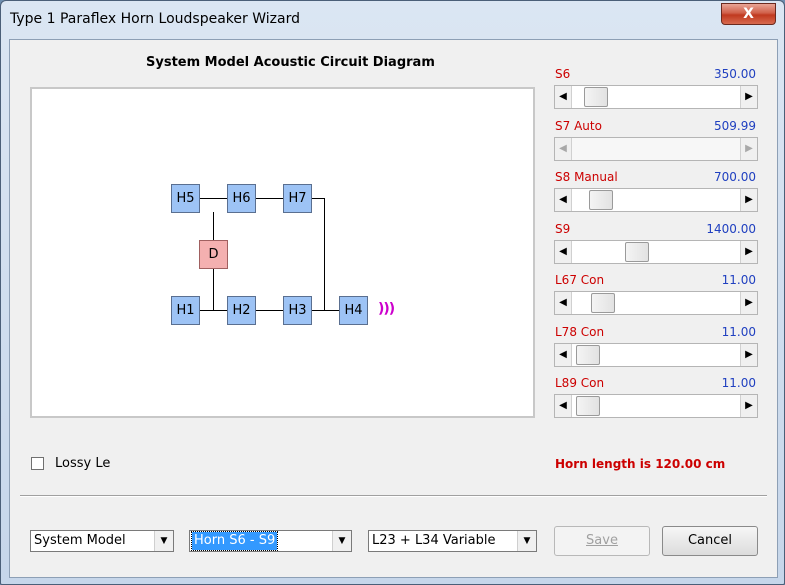  What do you see at coordinates (318, 198) in the screenshot?
I see `wire-h7-right` at bounding box center [318, 198].